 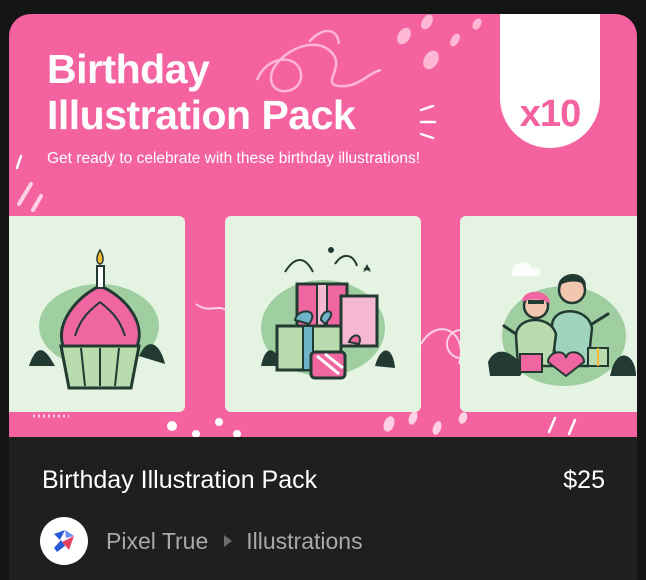 What do you see at coordinates (179, 480) in the screenshot?
I see `product-title: Birthday Illustration Pack` at bounding box center [179, 480].